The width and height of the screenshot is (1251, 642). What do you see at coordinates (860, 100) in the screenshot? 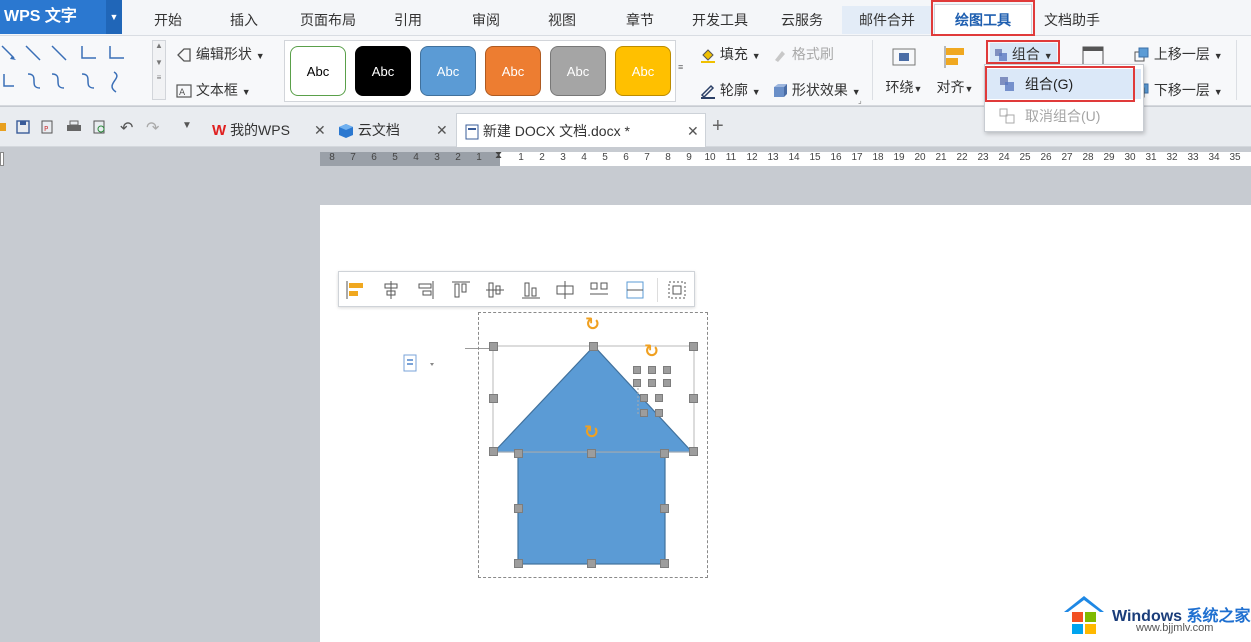
I see `dialog-launcher-icon: ⌟` at bounding box center [860, 100].